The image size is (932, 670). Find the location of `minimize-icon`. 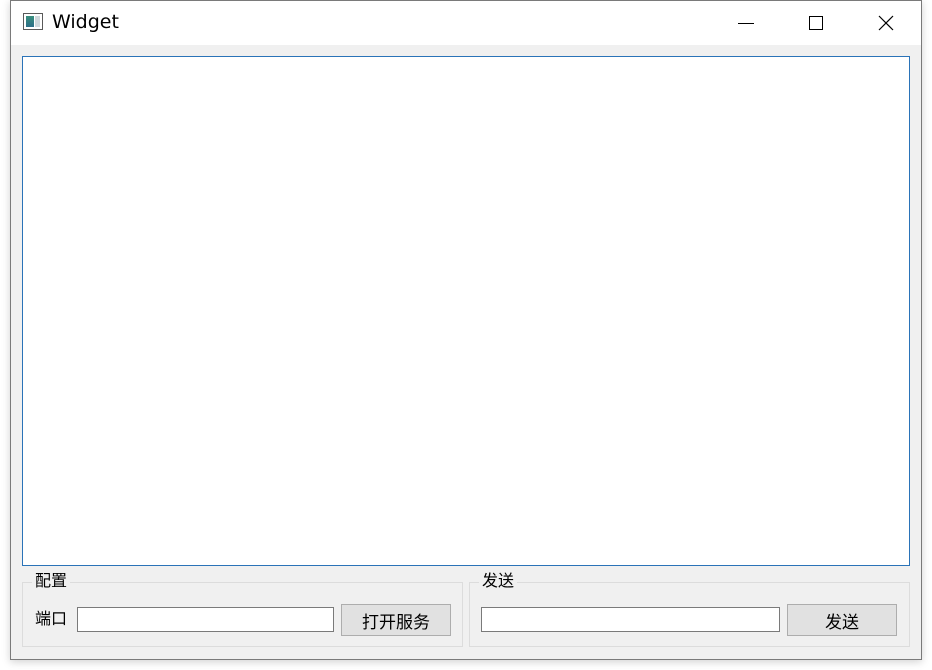

minimize-icon is located at coordinates (746, 23).